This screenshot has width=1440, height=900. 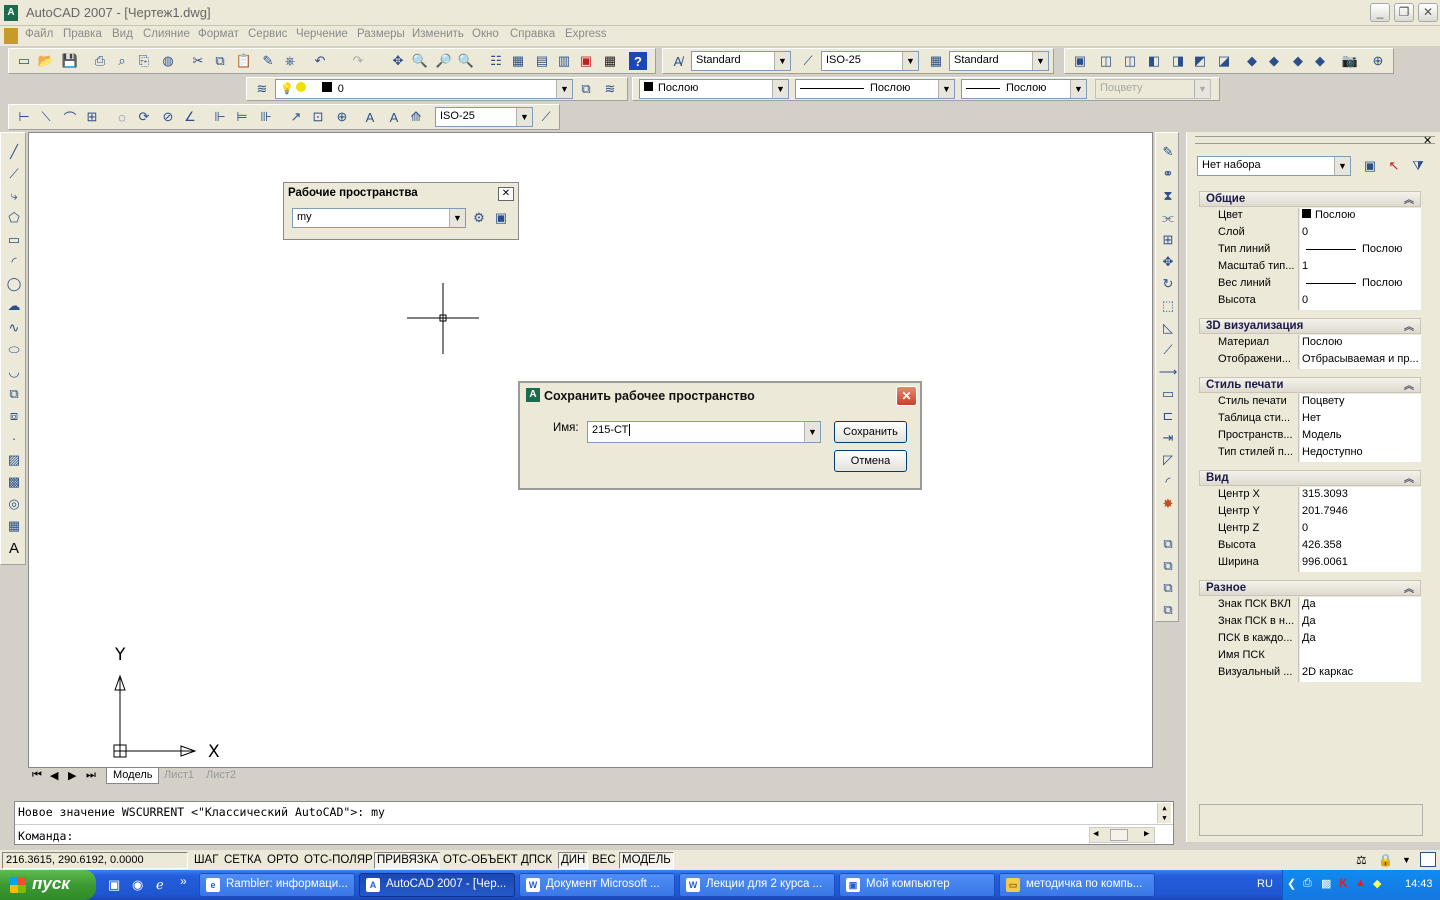 I want to click on dim-style-select: ISO-25 ▼, so click(x=870, y=61).